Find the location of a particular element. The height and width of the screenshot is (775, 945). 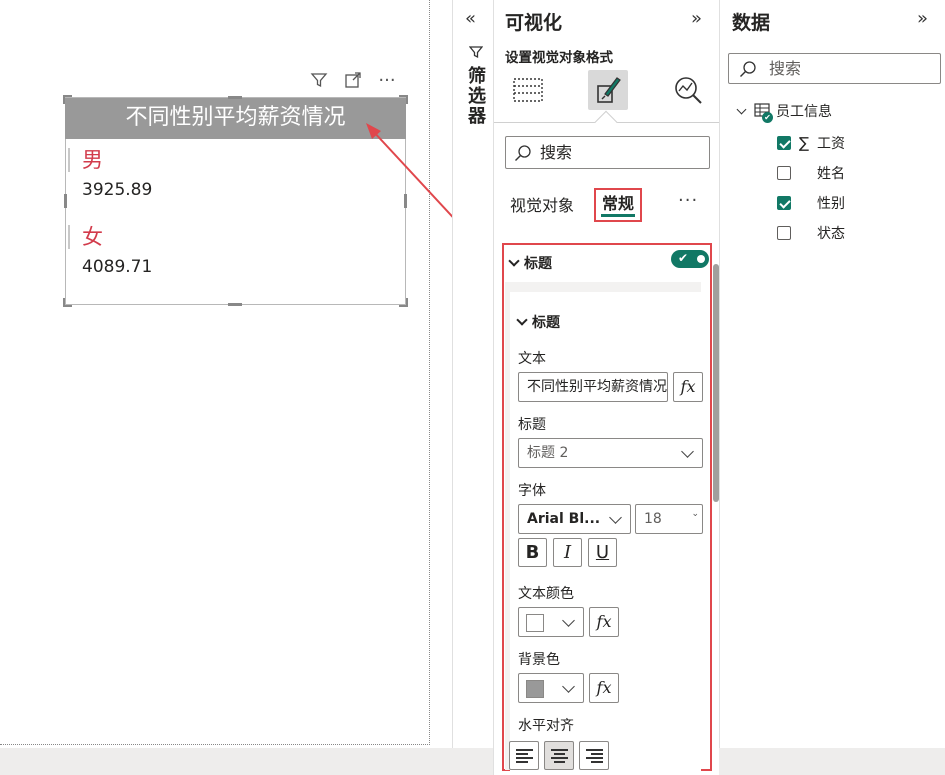

field-name: 性别 is located at coordinates (831, 204).